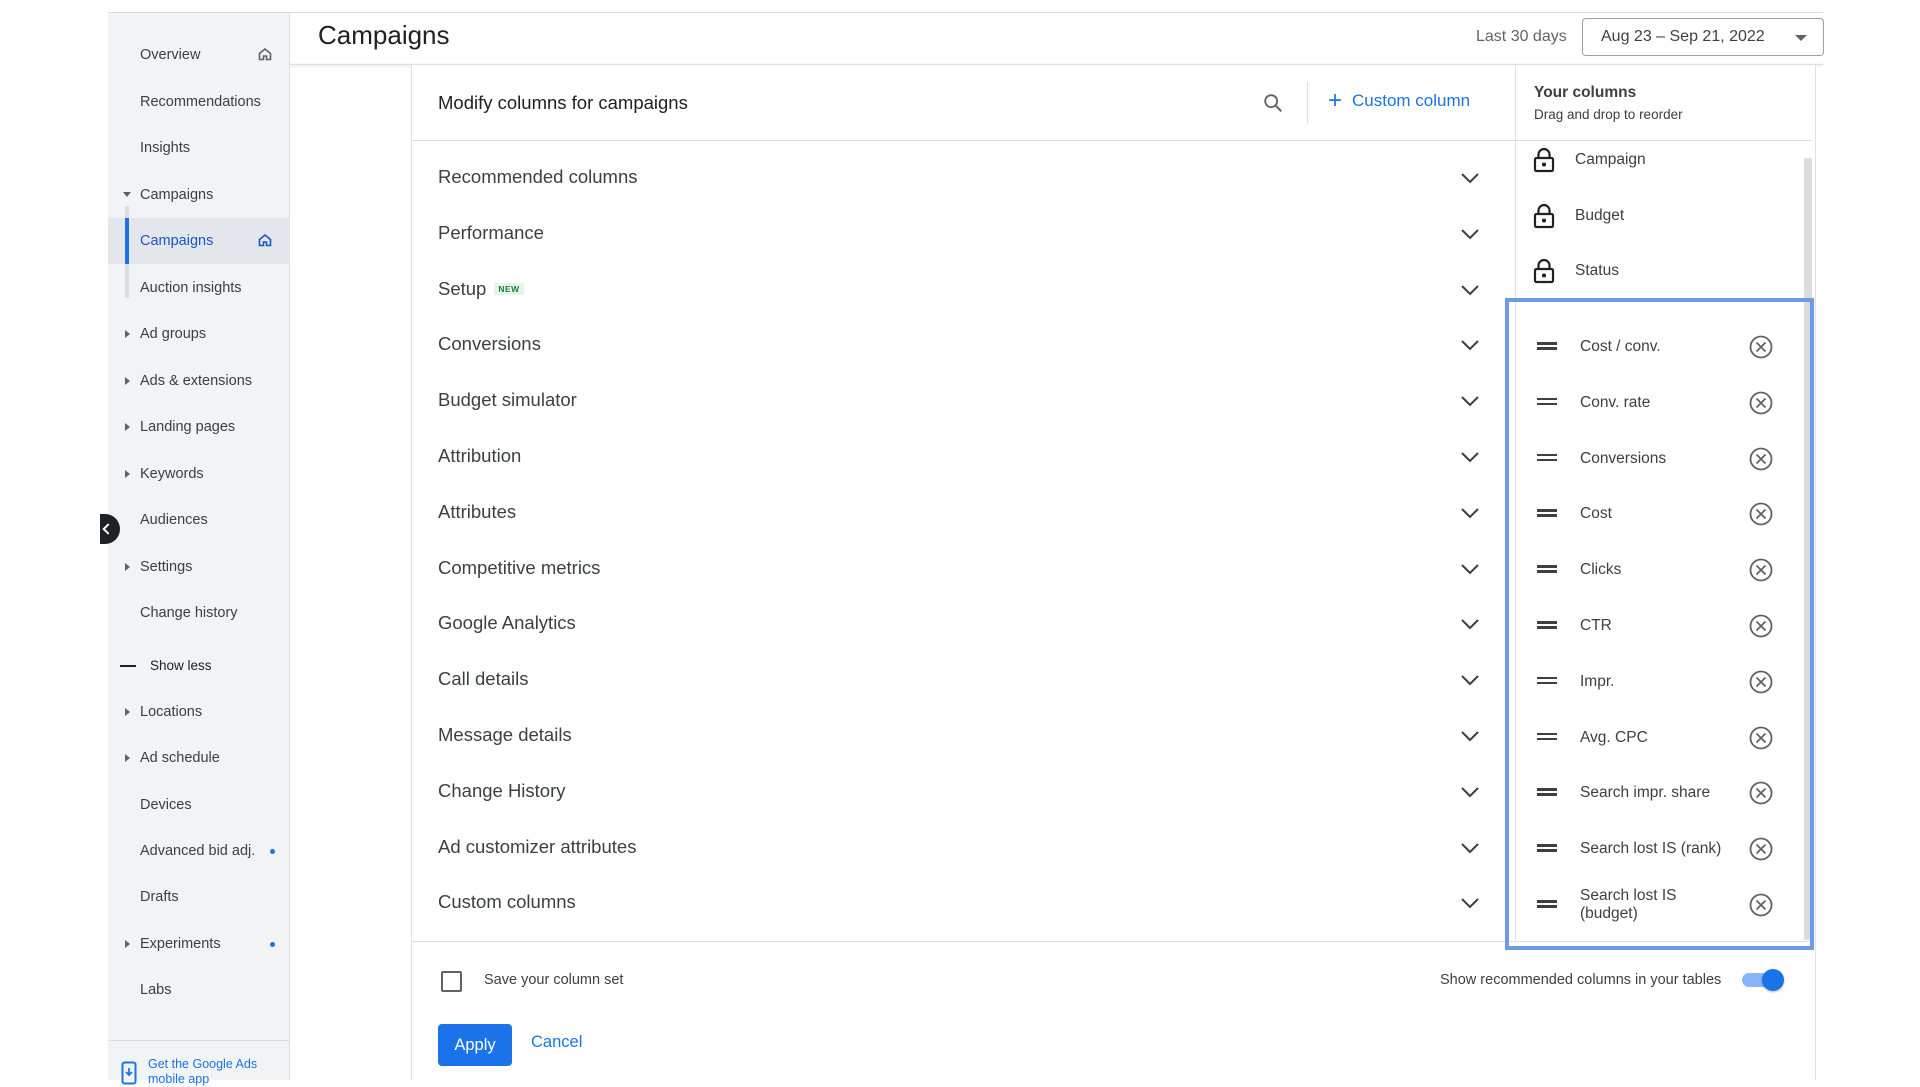 The width and height of the screenshot is (1920, 1087). Describe the element at coordinates (963, 624) in the screenshot. I see `column-category-google-analytics: Google Analytics` at that location.